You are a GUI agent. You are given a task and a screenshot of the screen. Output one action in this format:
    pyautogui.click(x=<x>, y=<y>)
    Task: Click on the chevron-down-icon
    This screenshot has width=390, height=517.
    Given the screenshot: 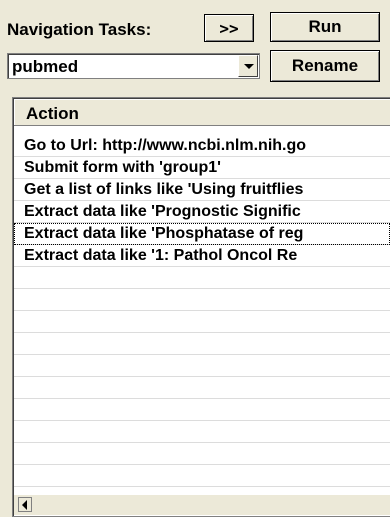 What is the action you would take?
    pyautogui.click(x=248, y=66)
    